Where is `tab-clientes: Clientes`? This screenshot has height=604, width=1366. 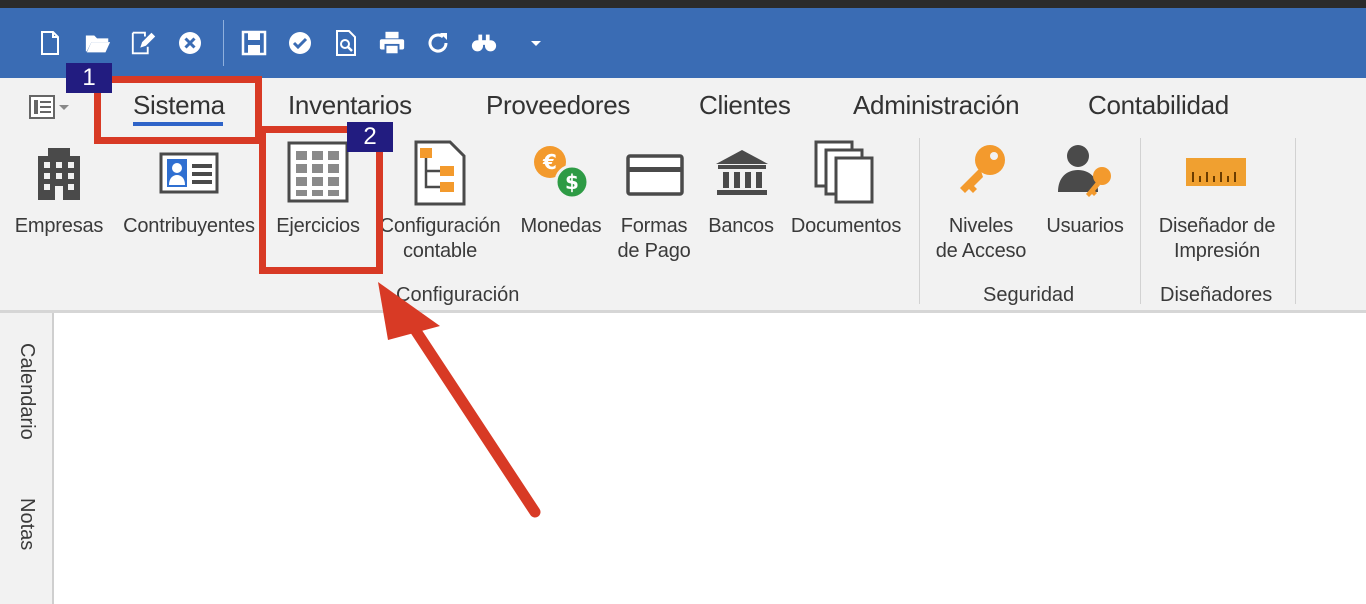 tab-clientes: Clientes is located at coordinates (745, 105).